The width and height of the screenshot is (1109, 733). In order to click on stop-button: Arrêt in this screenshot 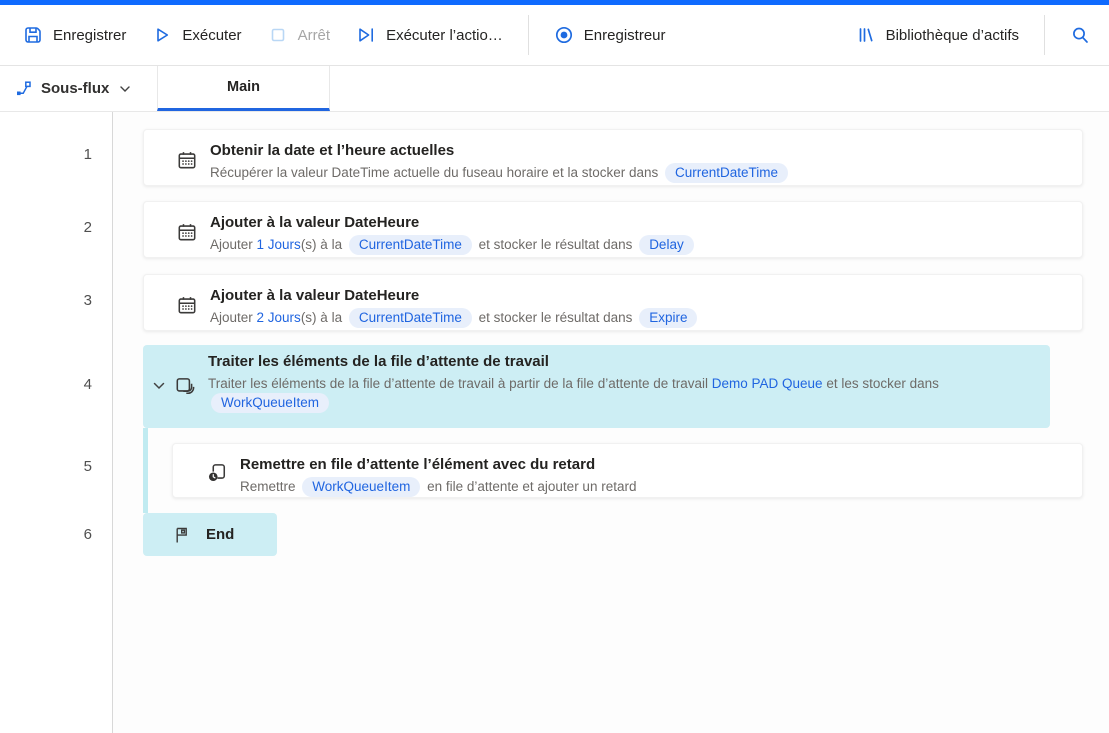, I will do `click(299, 35)`.